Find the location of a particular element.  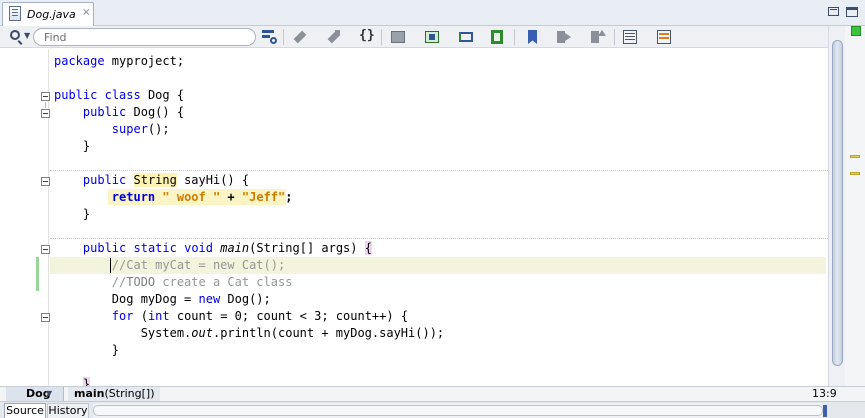

restore-window-icon is located at coordinates (833, 11).